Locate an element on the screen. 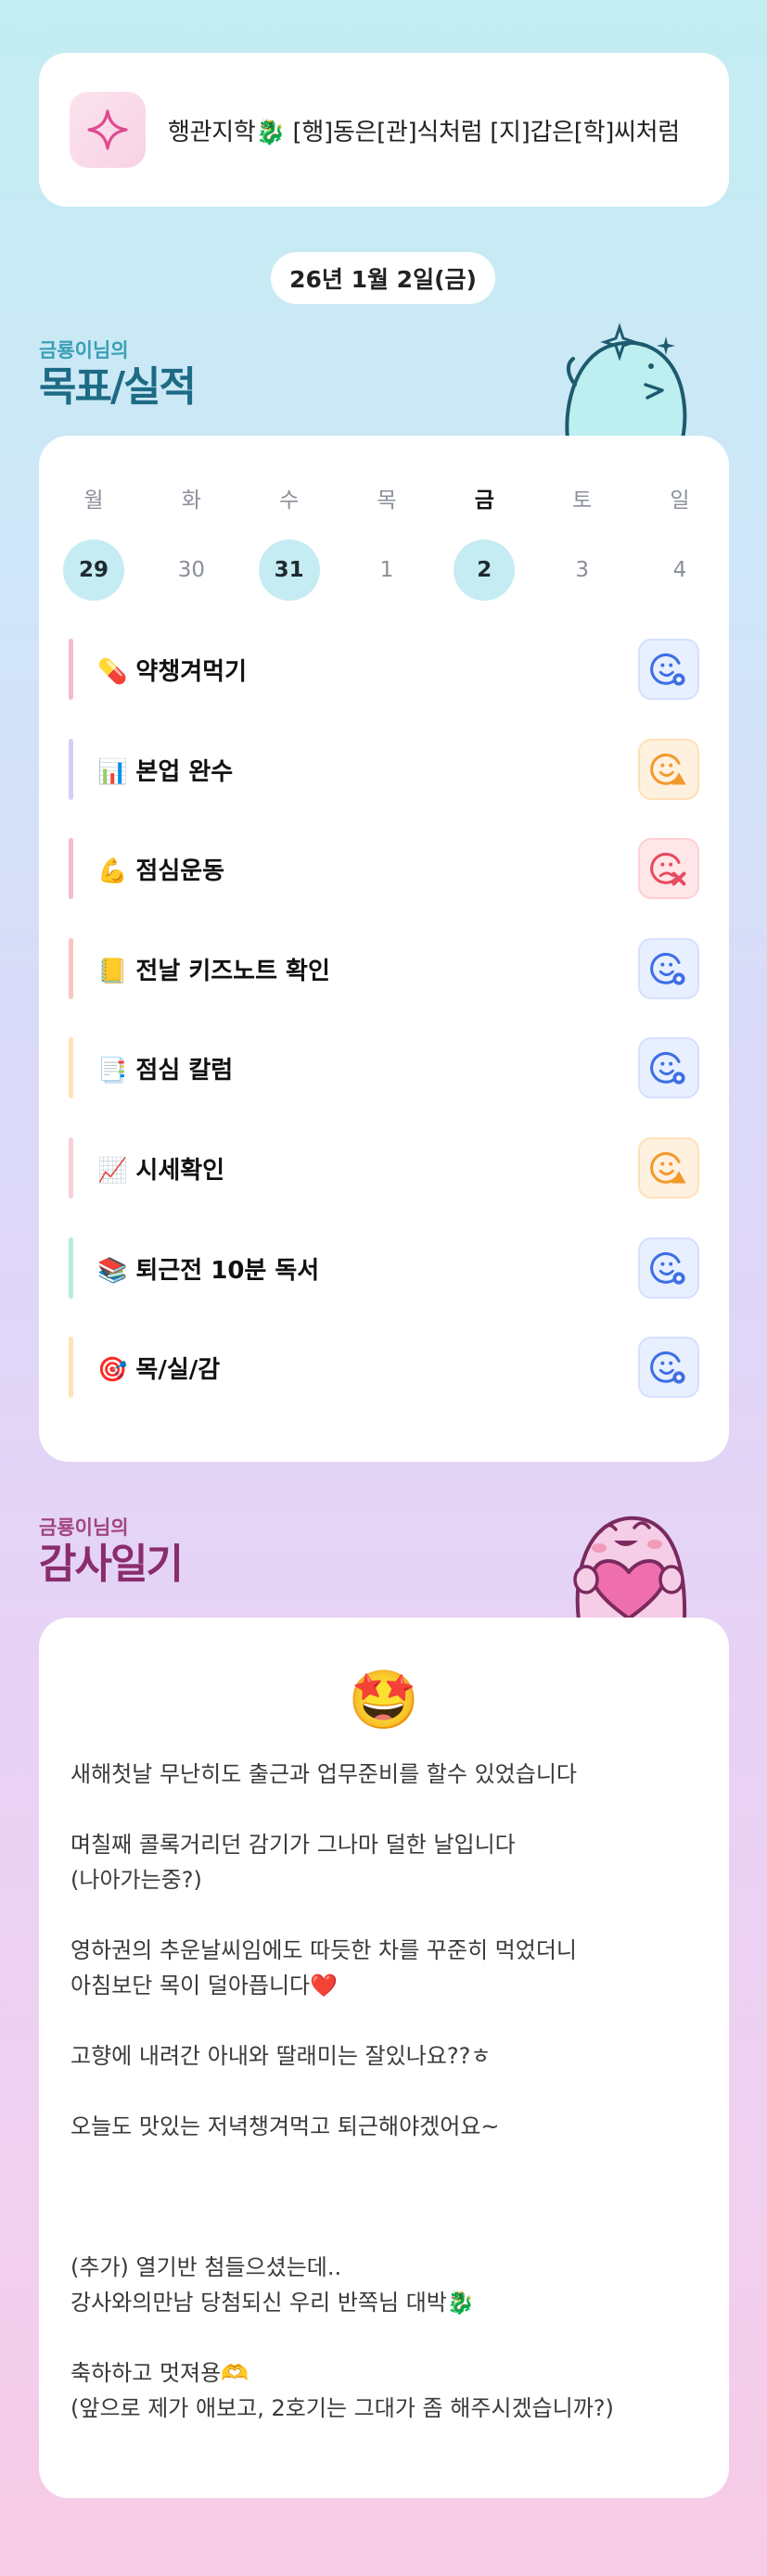  week-calendar: 월 29 화 30 수 31 목 1 금 2 토 3 일 4 is located at coordinates (386, 542).